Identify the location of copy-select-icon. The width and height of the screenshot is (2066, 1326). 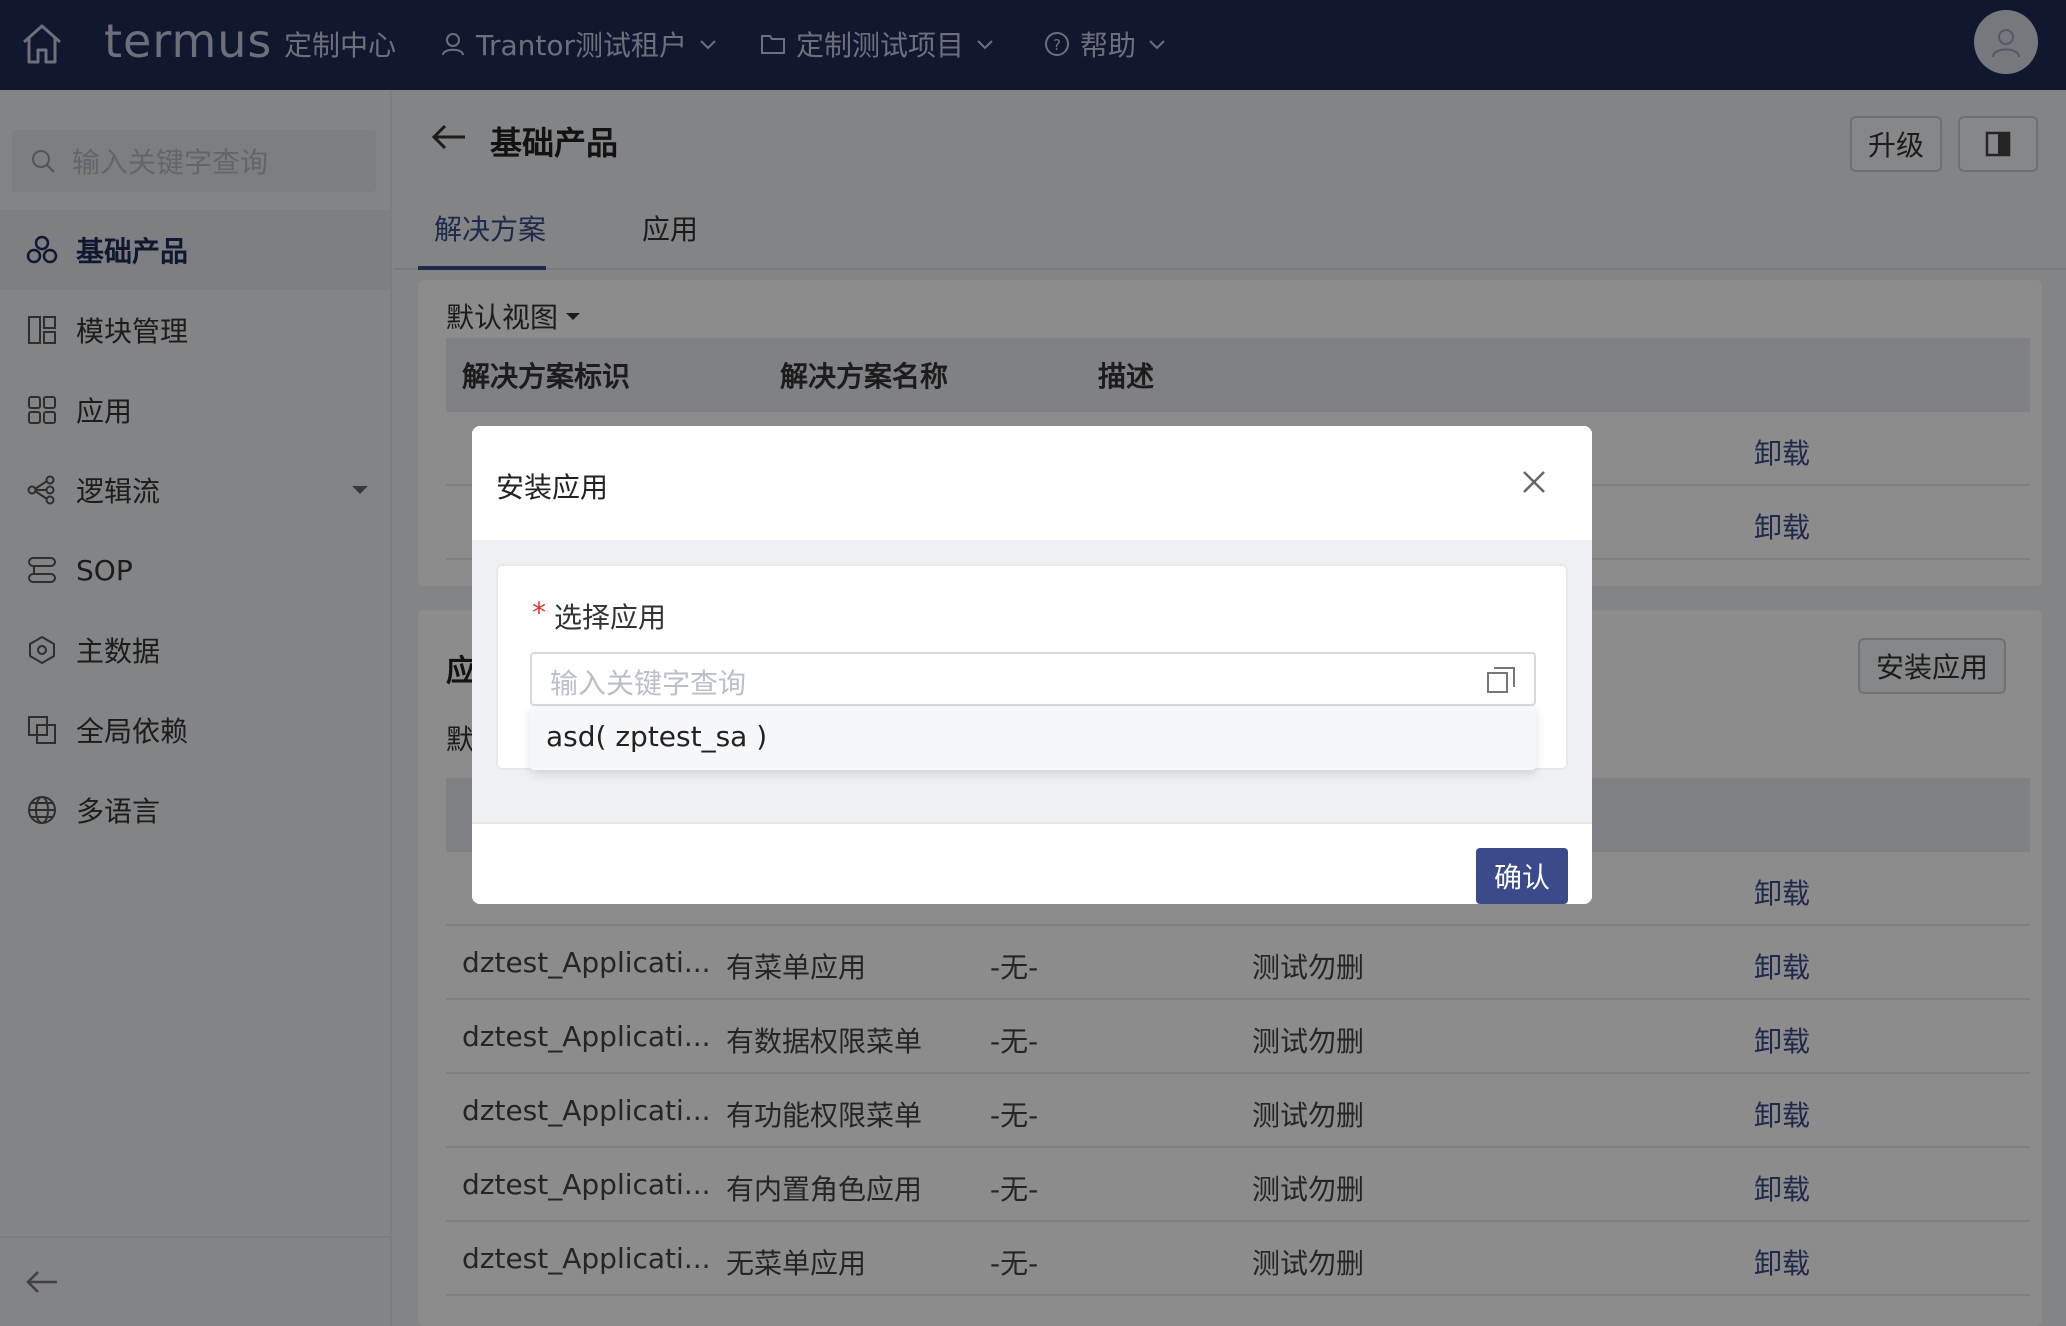
(1501, 680).